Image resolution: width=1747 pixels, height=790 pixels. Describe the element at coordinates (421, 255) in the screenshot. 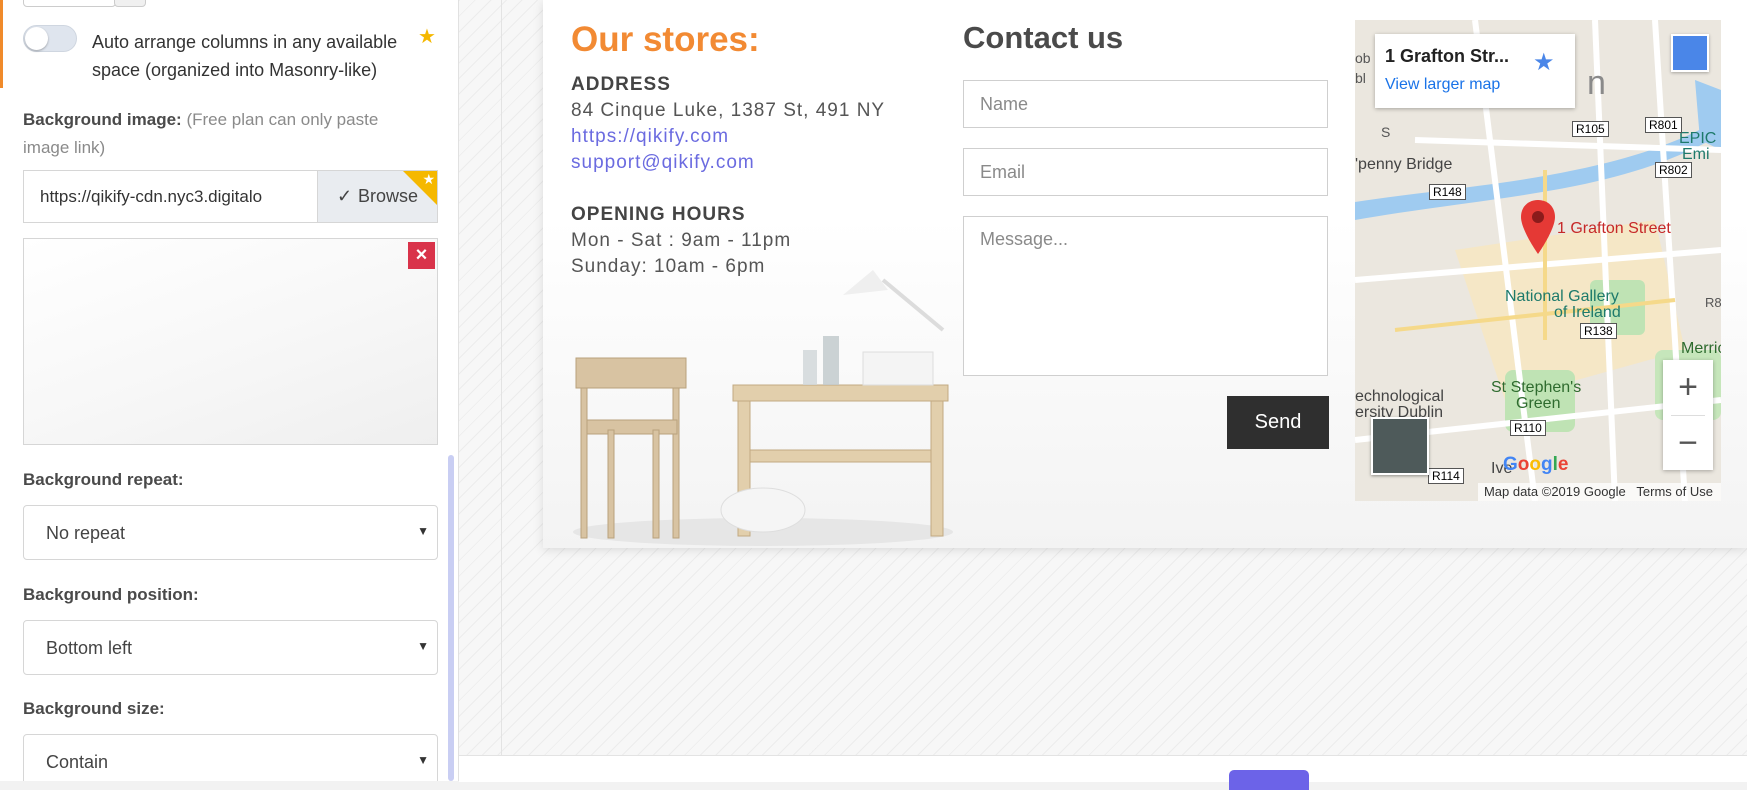

I see `close-icon: ×` at that location.